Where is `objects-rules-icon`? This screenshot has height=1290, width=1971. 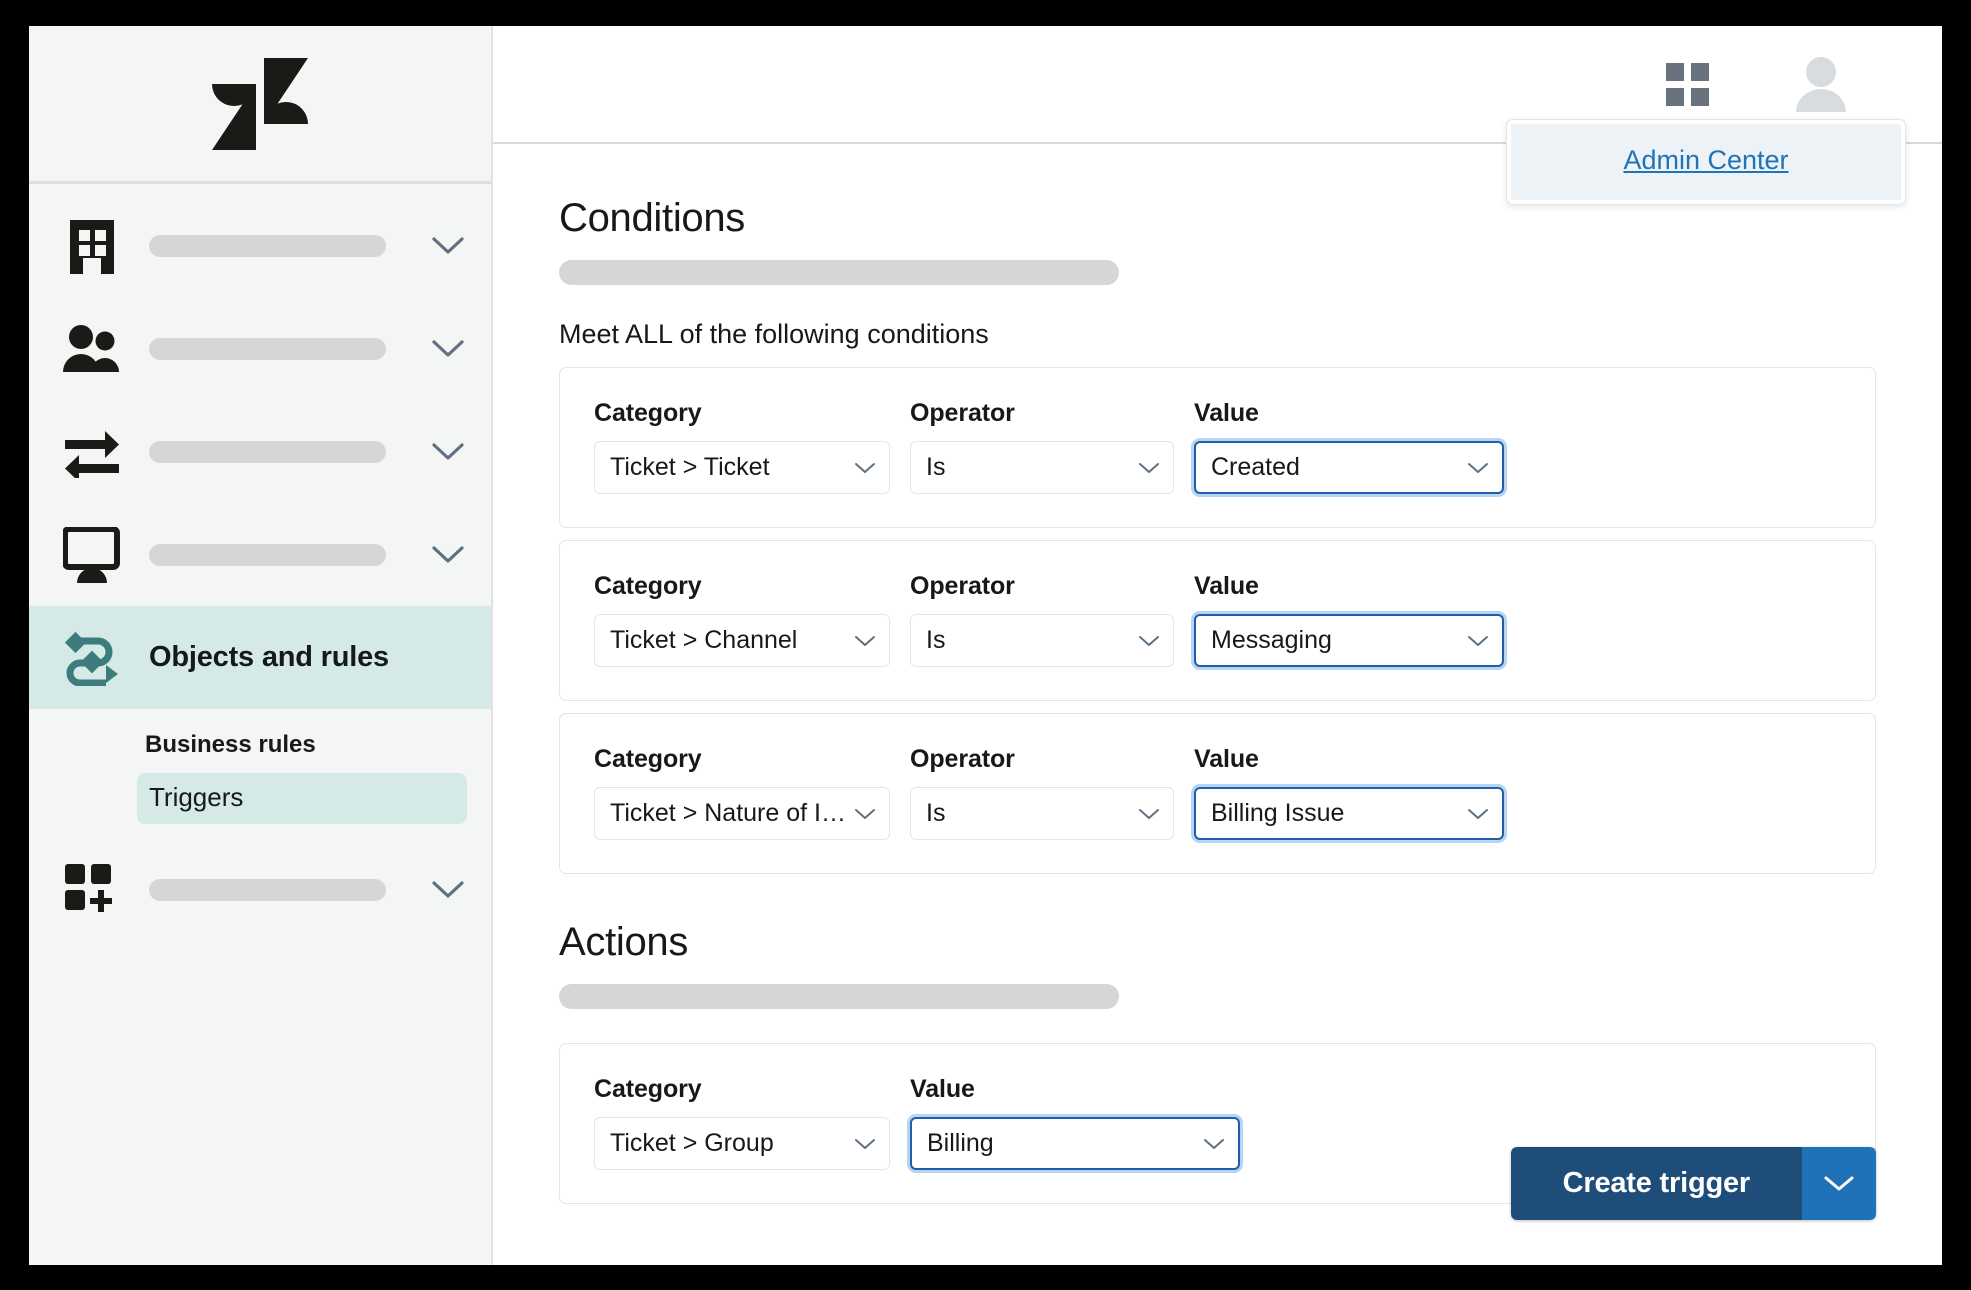 objects-rules-icon is located at coordinates (92, 658).